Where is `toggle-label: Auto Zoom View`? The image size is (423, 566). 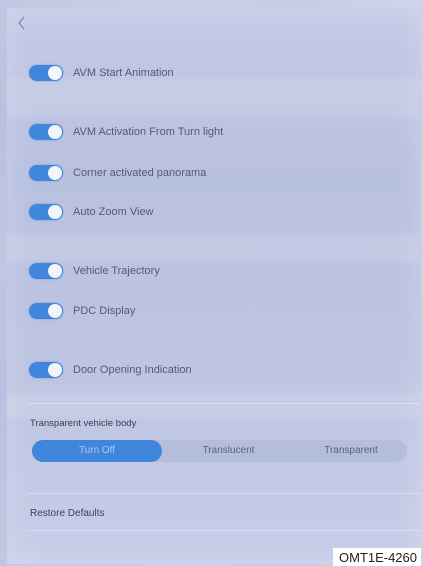
toggle-label: Auto Zoom View is located at coordinates (113, 212).